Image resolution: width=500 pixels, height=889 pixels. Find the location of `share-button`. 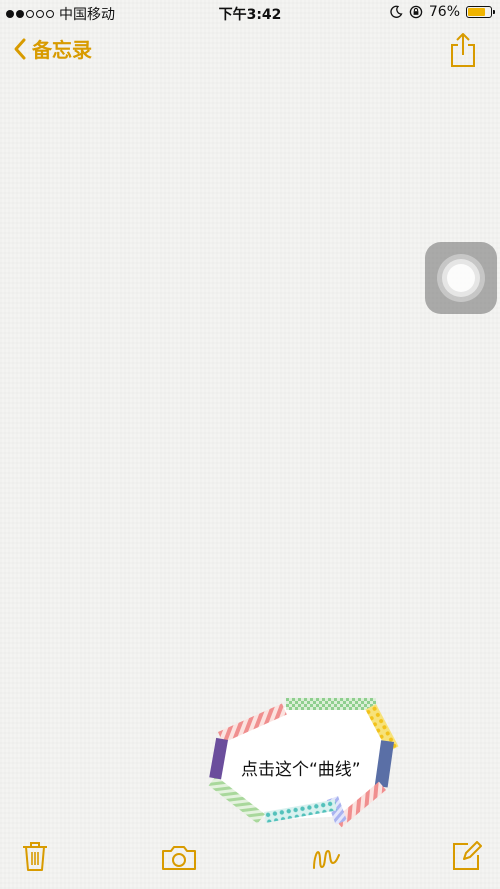

share-button is located at coordinates (463, 52).